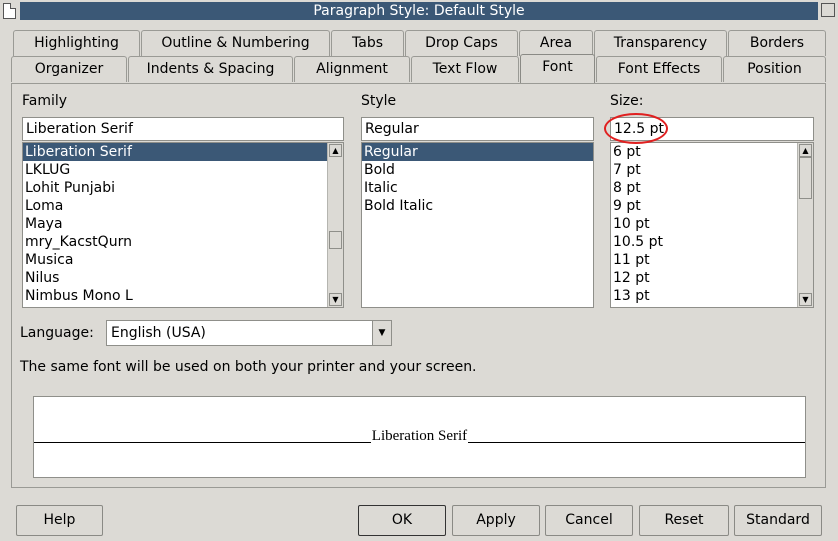  I want to click on tab-transparency: Transparency, so click(660, 43).